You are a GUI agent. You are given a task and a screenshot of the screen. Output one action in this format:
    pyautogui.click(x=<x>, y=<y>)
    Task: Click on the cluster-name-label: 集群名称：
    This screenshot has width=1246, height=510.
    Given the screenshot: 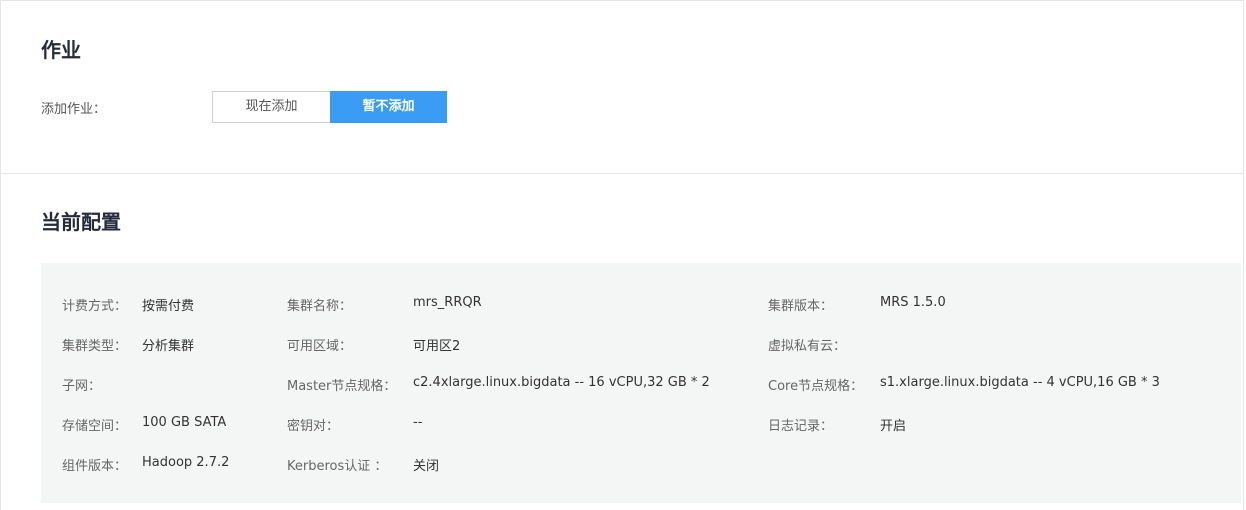 What is the action you would take?
    pyautogui.click(x=320, y=306)
    